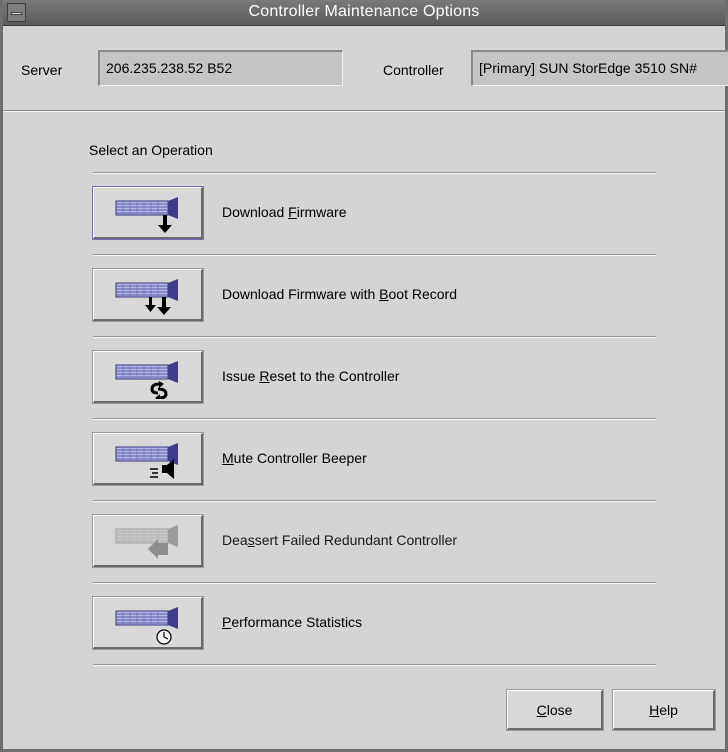 The image size is (728, 752). What do you see at coordinates (251, 540) in the screenshot?
I see `label-mnemonic: s` at bounding box center [251, 540].